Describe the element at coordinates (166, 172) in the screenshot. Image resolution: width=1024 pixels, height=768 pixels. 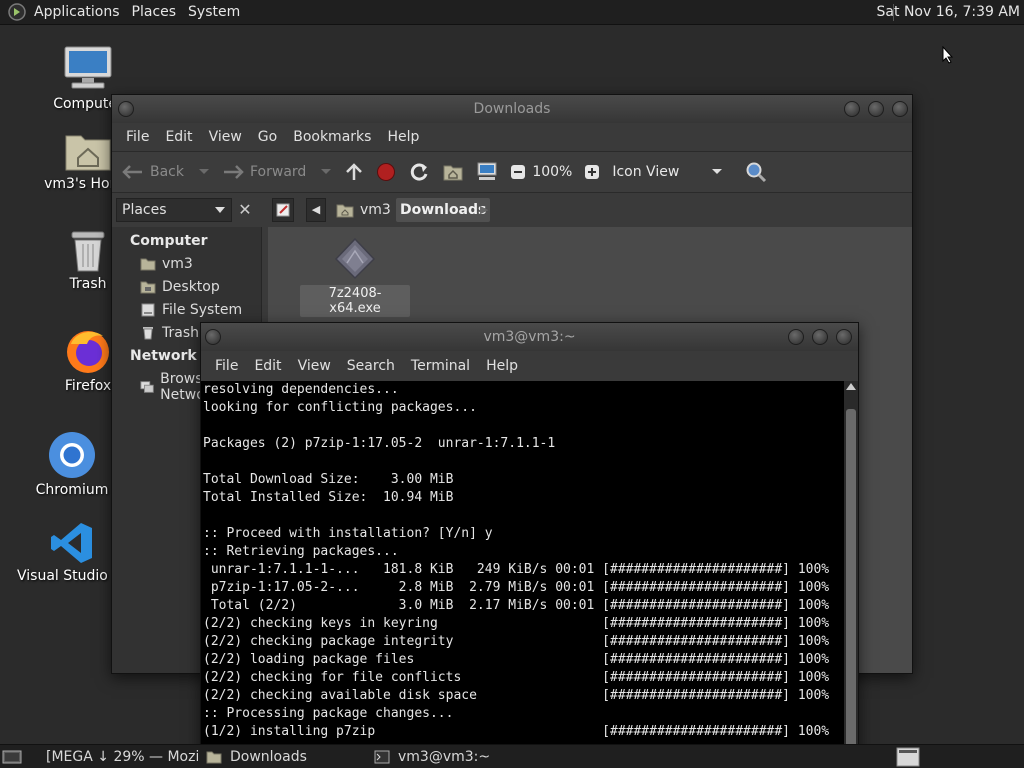
I see `back-button: Back` at that location.